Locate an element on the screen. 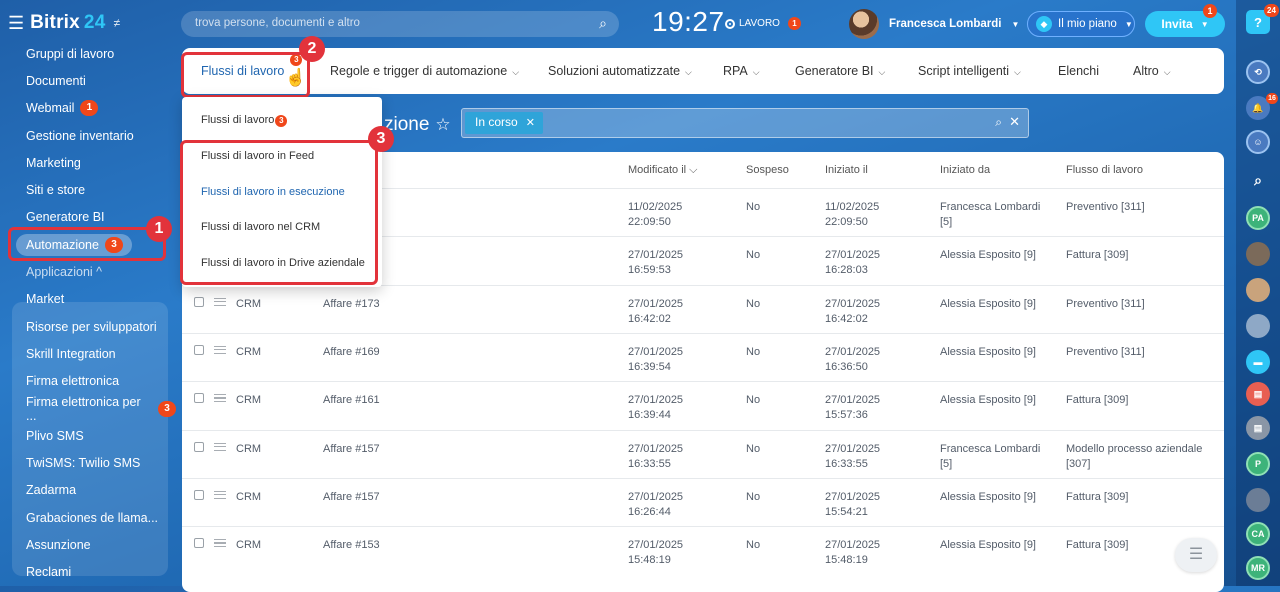 This screenshot has height=592, width=1280. tab-regole: Regole e trigger di automazione ⌵ is located at coordinates (424, 71).